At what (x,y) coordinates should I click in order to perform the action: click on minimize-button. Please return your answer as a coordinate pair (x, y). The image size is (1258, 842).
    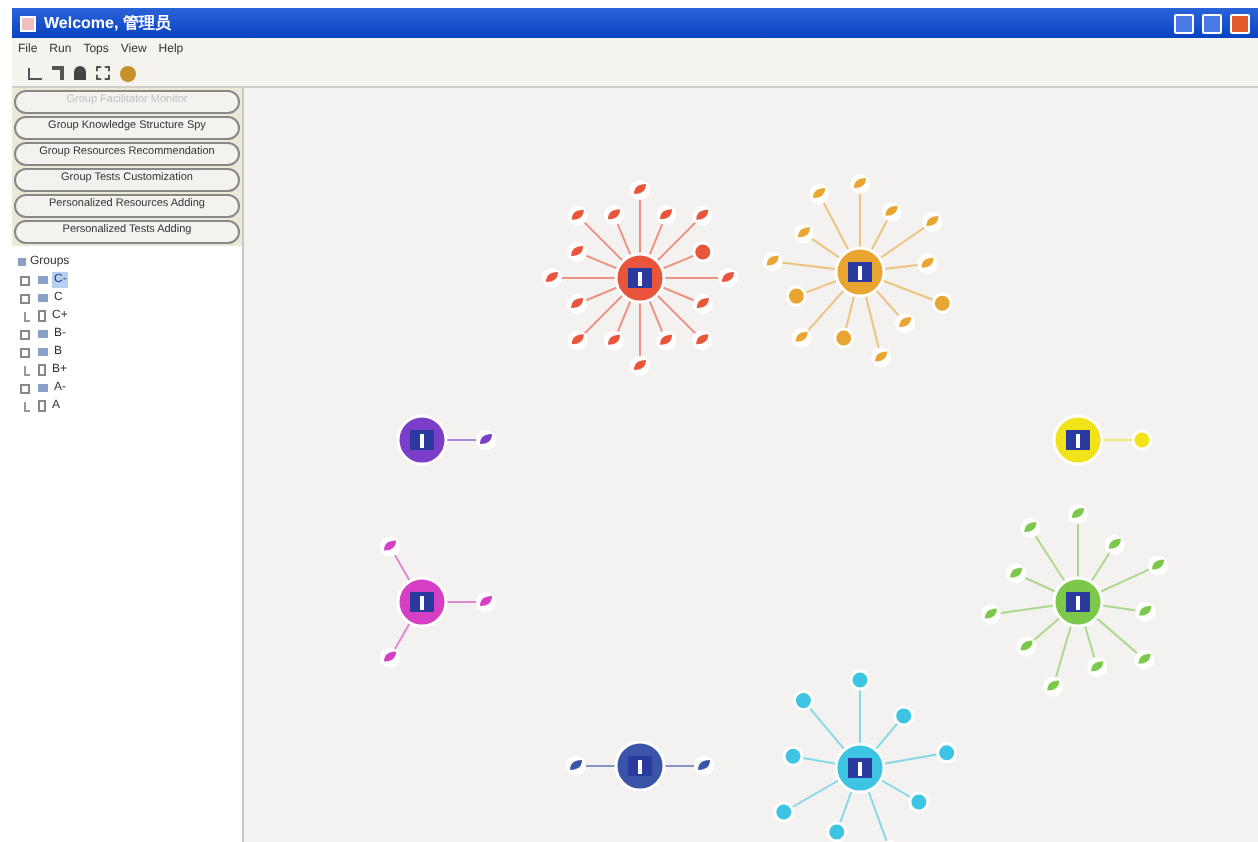
    Looking at the image, I should click on (1184, 23).